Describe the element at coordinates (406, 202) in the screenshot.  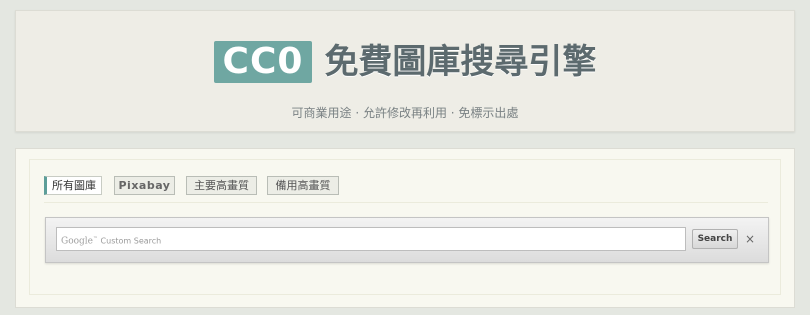
I see `tabs-divider` at that location.